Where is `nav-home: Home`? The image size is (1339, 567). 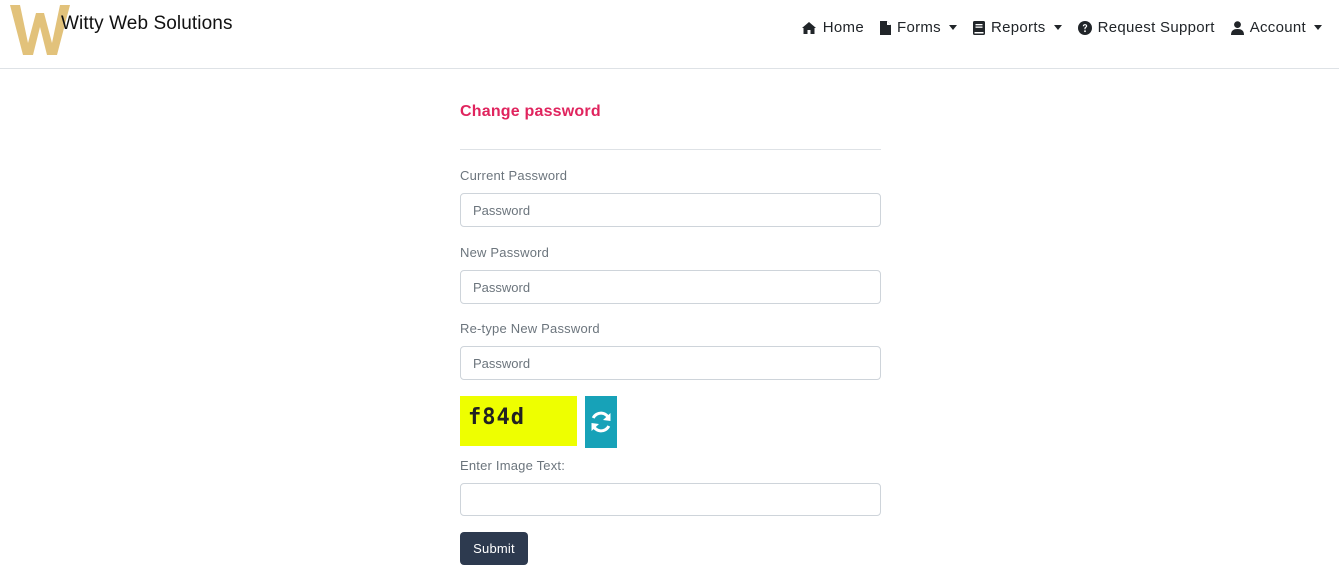 nav-home: Home is located at coordinates (832, 27).